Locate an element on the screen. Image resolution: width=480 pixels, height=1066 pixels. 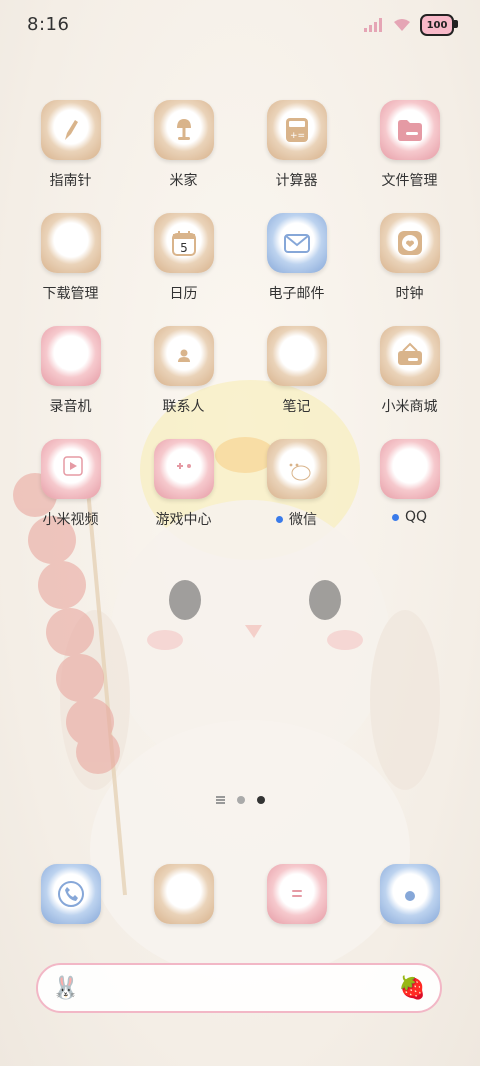
page-indicator is located at coordinates (240, 800).